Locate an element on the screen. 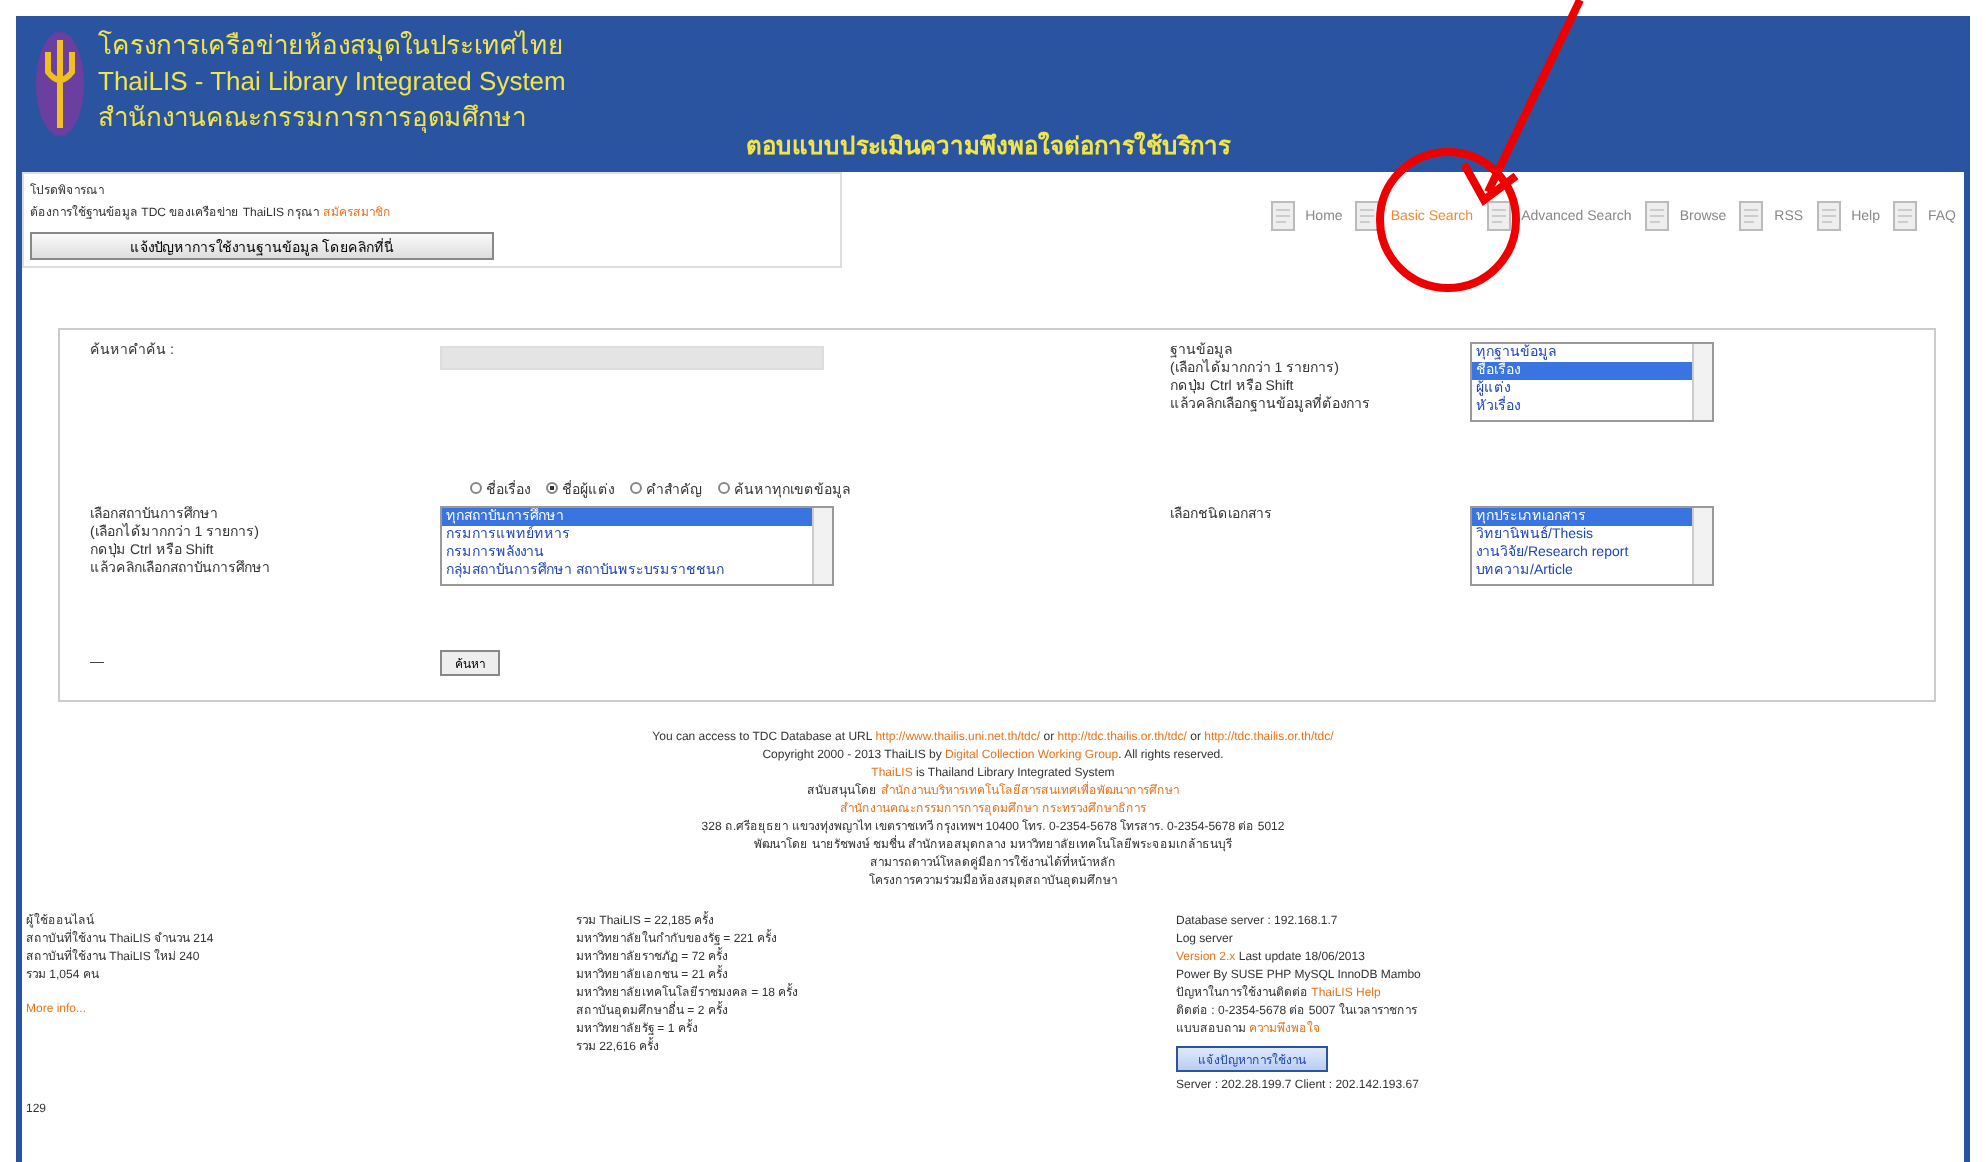  header-title: โครงการเครือข่ายห้องสมุดในประเทศไทย is located at coordinates (332, 45).